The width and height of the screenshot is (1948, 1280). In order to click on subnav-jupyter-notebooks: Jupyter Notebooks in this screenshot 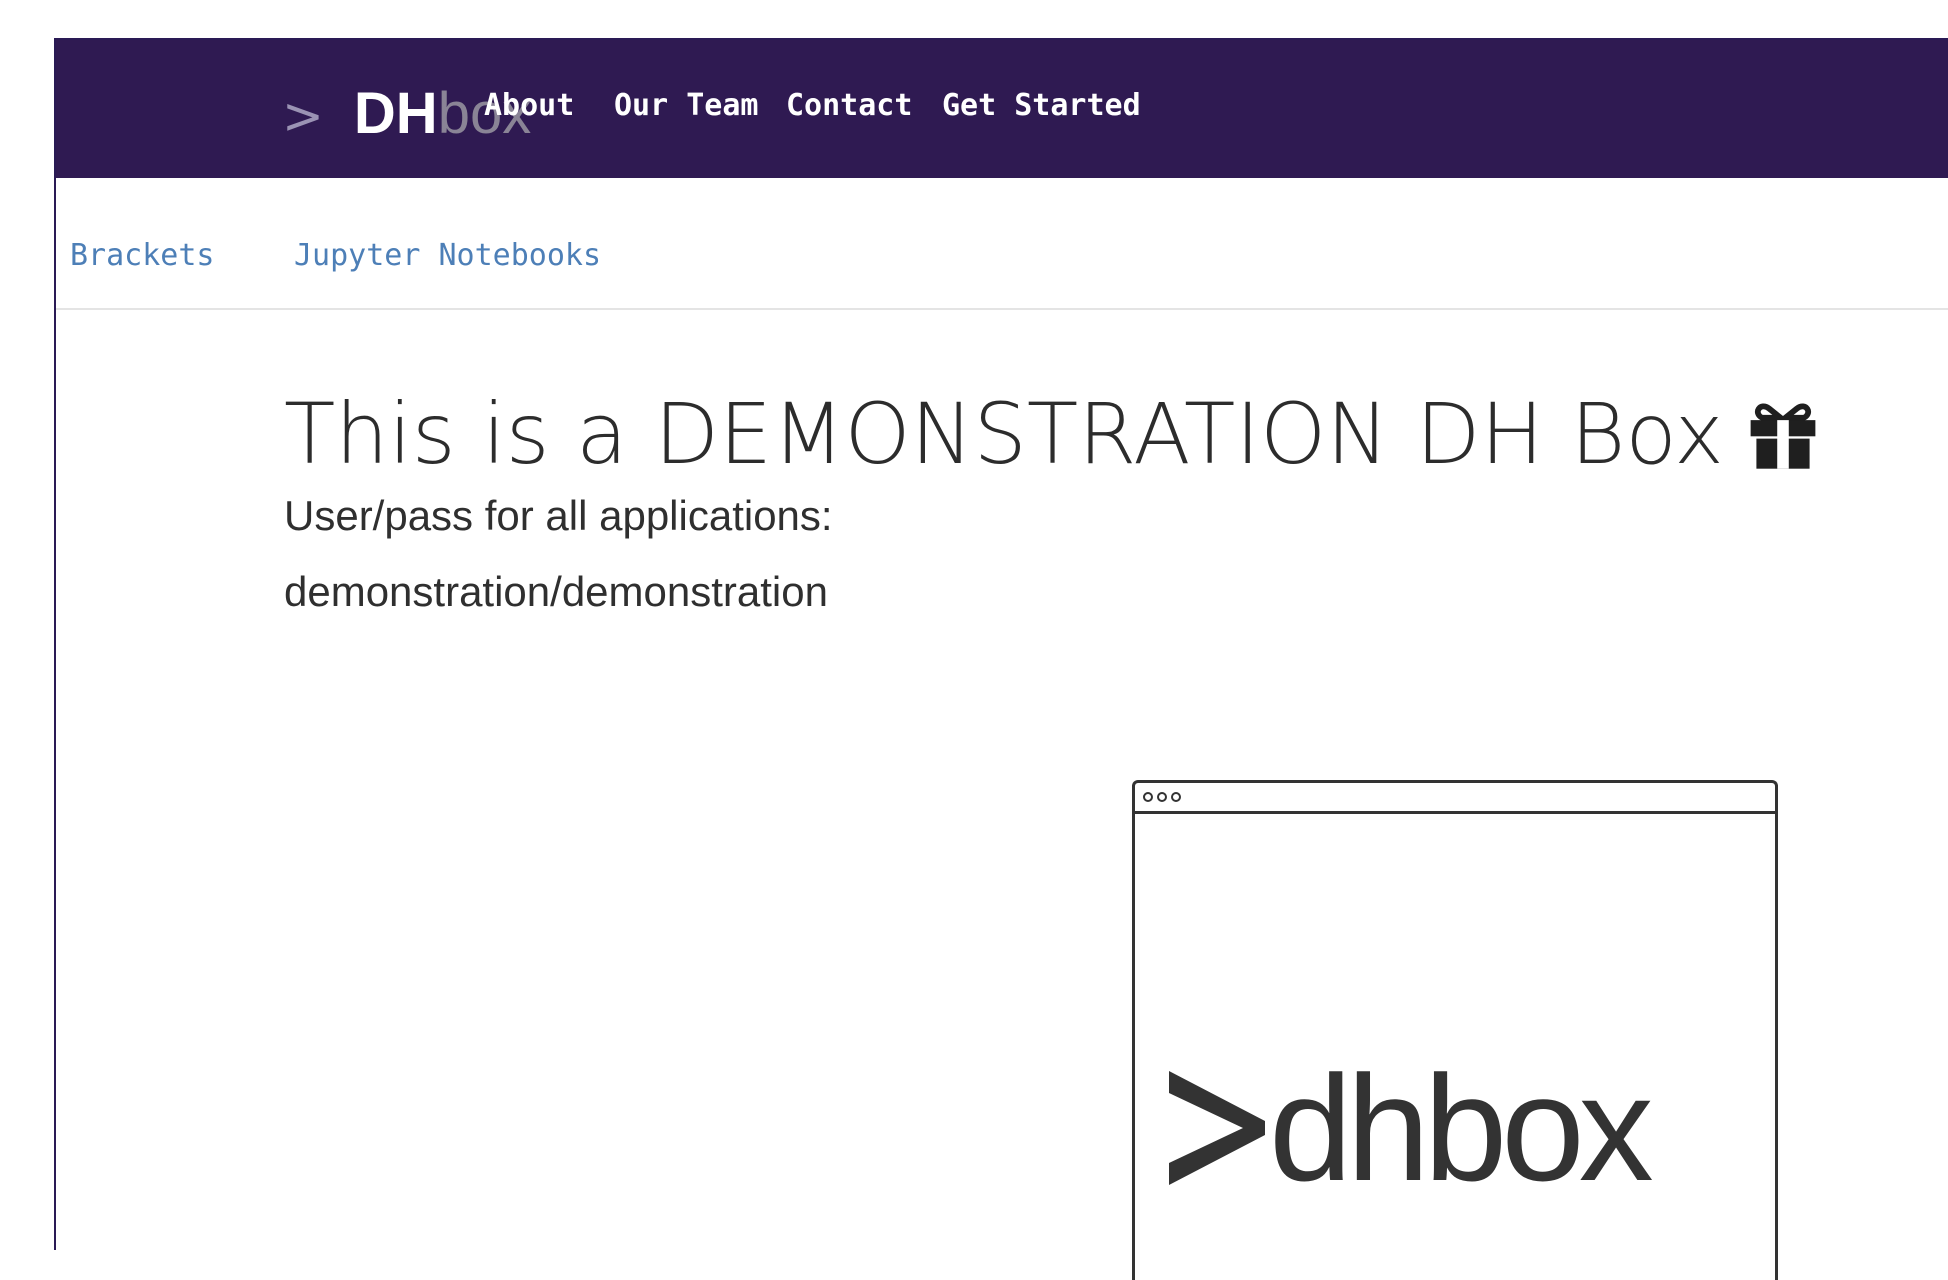, I will do `click(447, 255)`.